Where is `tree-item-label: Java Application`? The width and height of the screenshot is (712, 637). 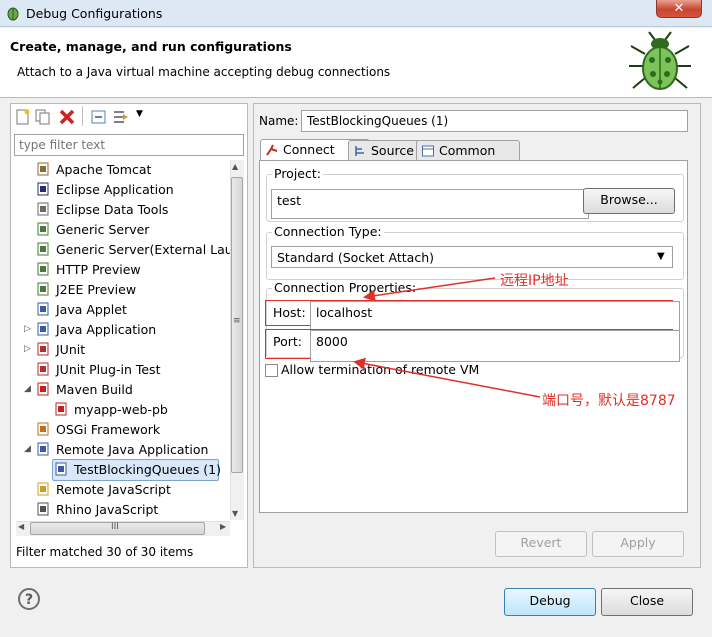
tree-item-label: Java Application is located at coordinates (106, 329).